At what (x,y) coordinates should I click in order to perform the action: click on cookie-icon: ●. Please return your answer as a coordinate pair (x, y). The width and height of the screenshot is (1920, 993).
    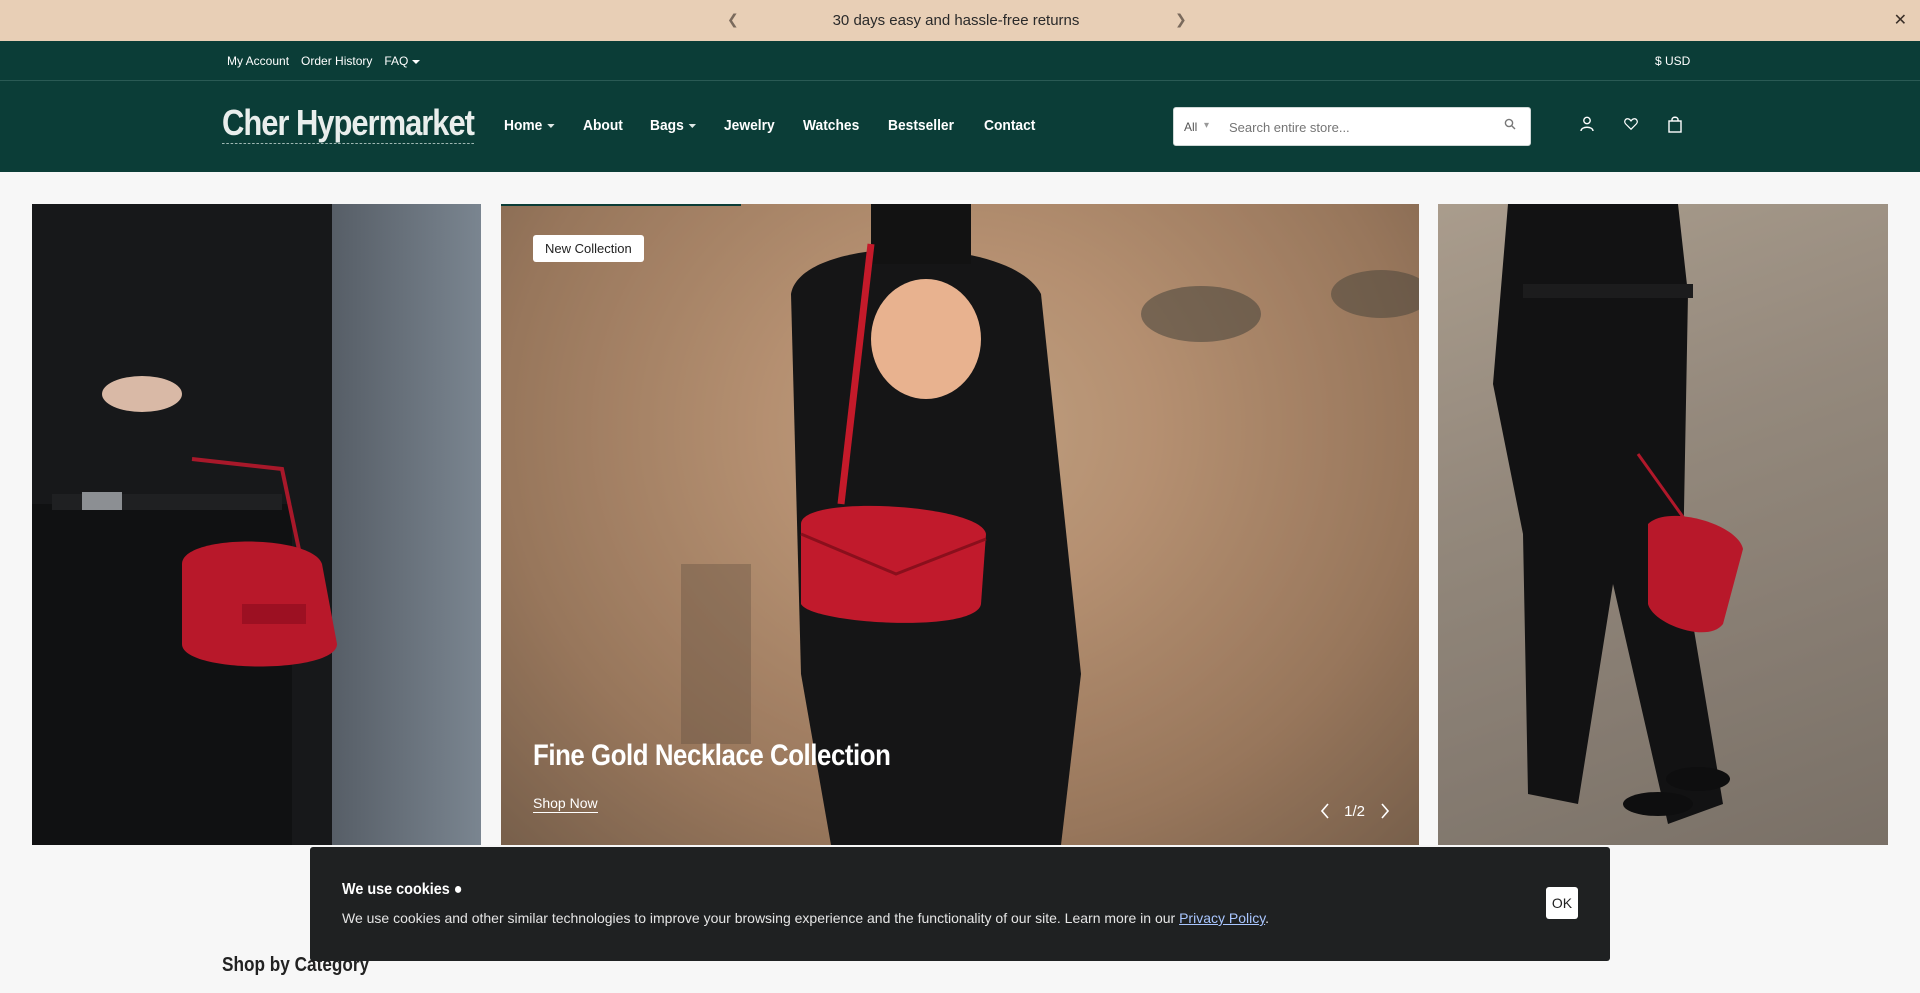
    Looking at the image, I should click on (458, 889).